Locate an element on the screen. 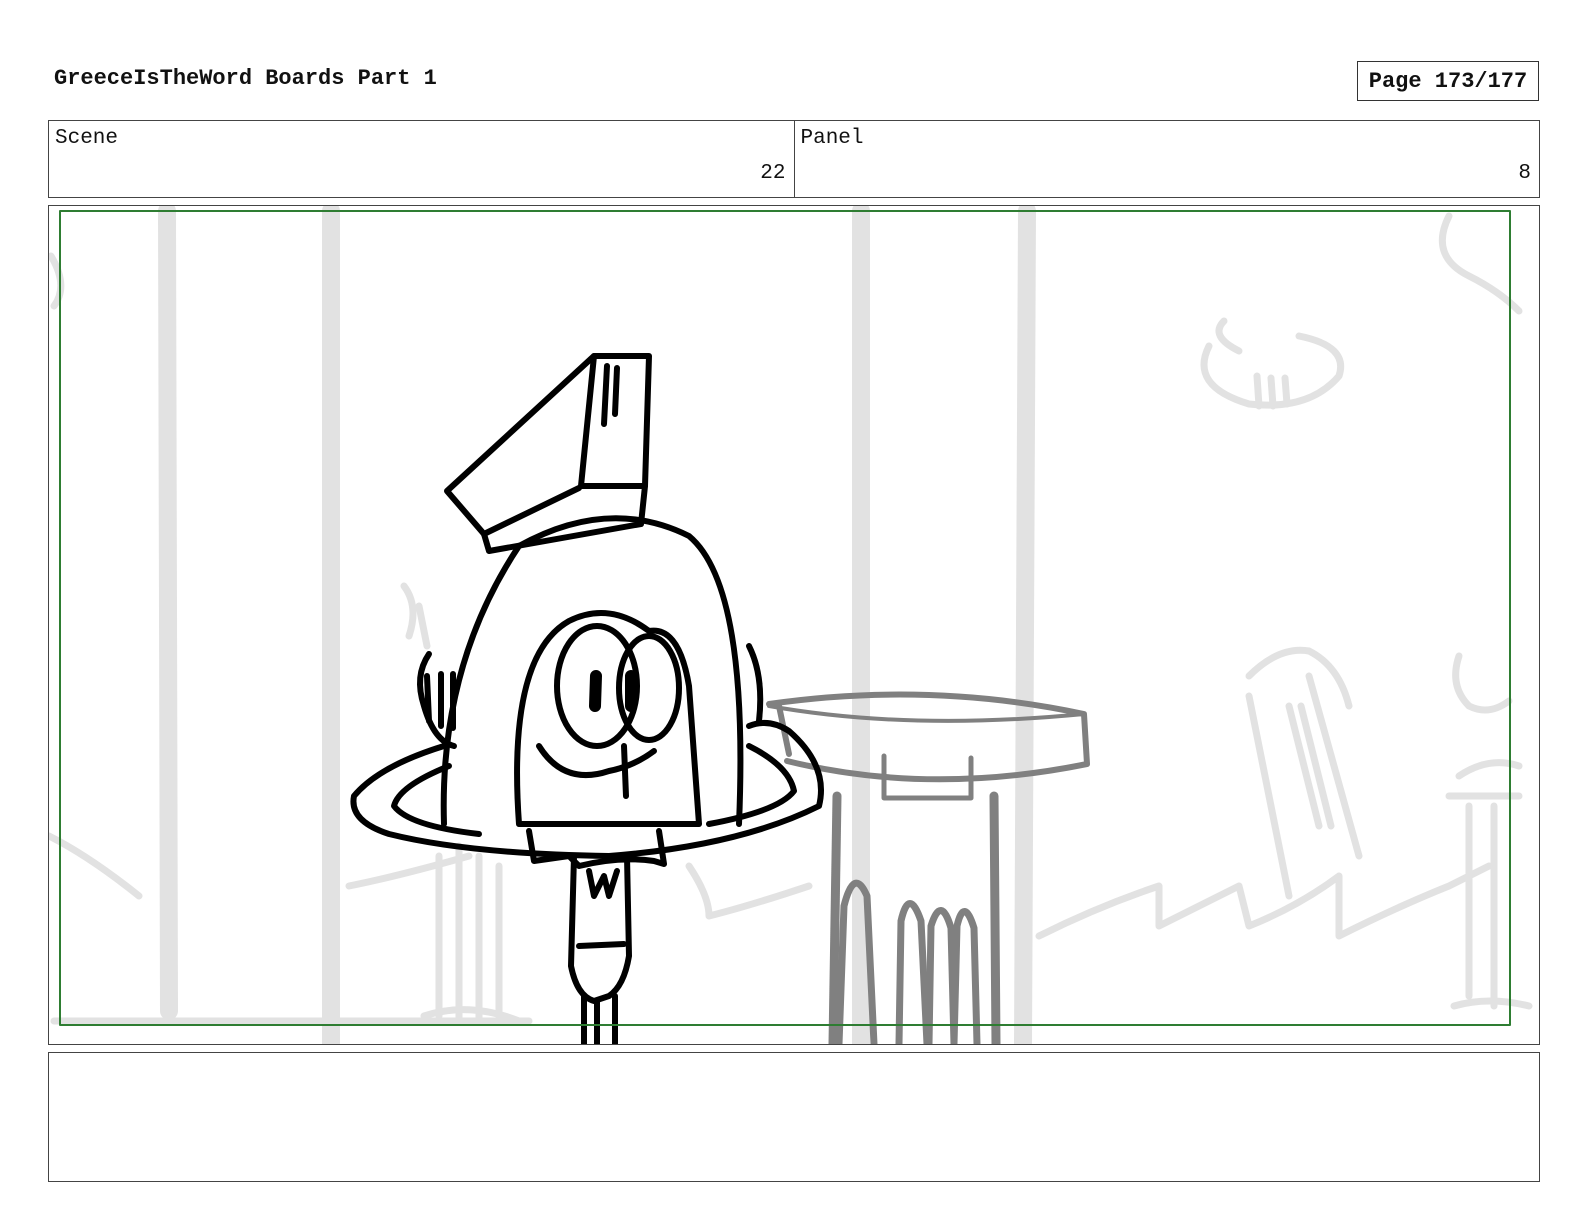 This screenshot has width=1584, height=1224. scene-label: Scene is located at coordinates (87, 138).